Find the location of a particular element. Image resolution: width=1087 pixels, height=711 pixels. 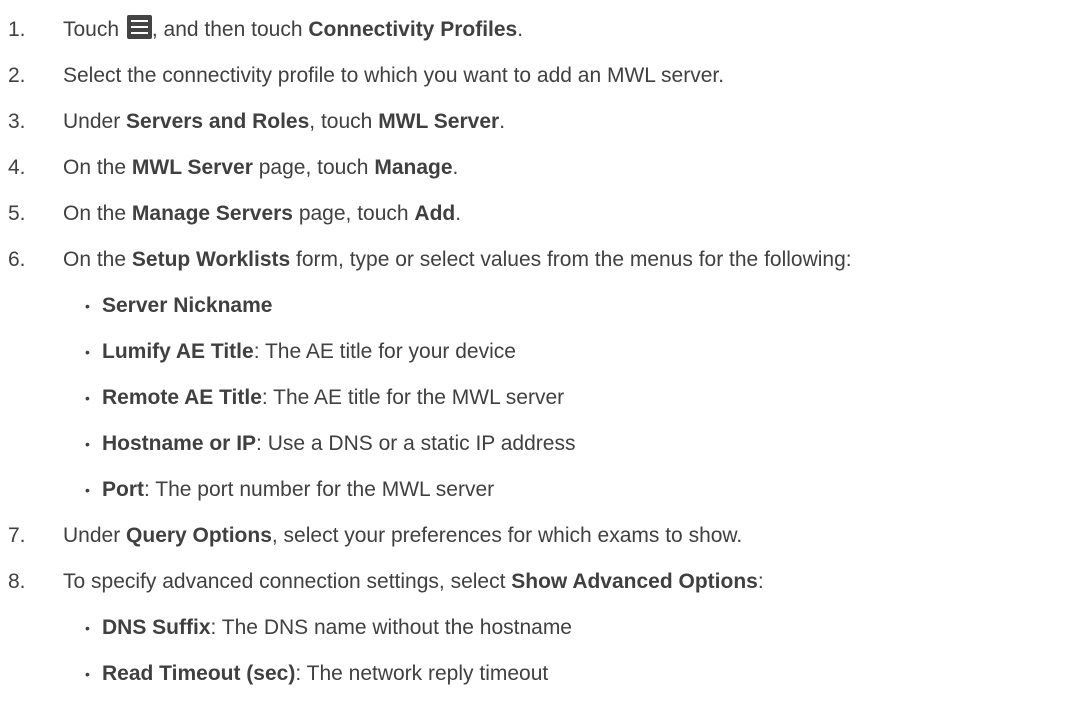

menu-icon is located at coordinates (139, 27).